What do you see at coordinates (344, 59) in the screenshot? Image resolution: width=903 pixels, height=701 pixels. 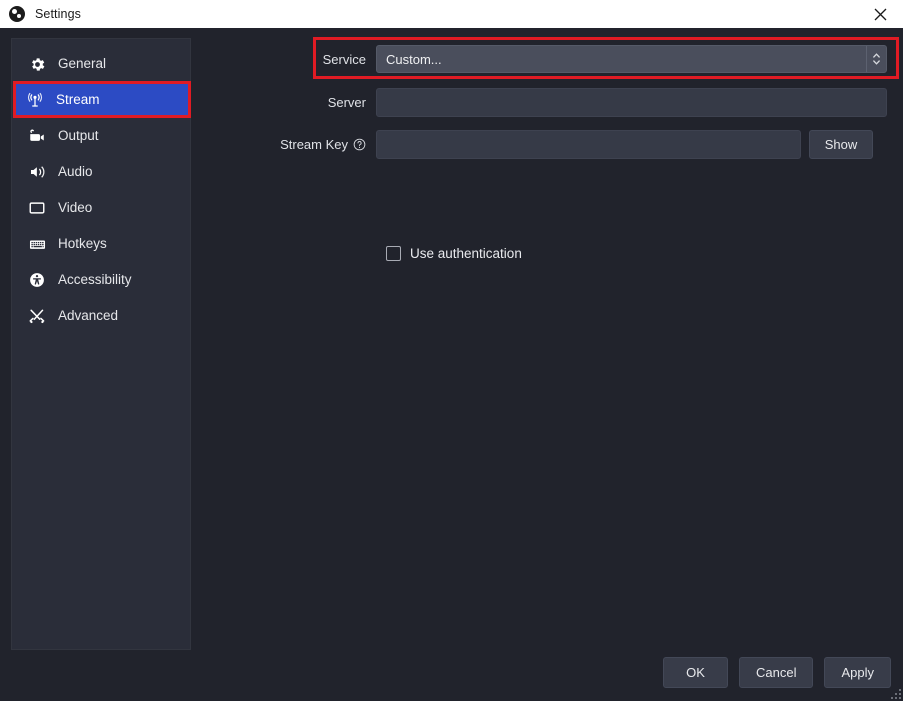 I see `service-label: Service` at bounding box center [344, 59].